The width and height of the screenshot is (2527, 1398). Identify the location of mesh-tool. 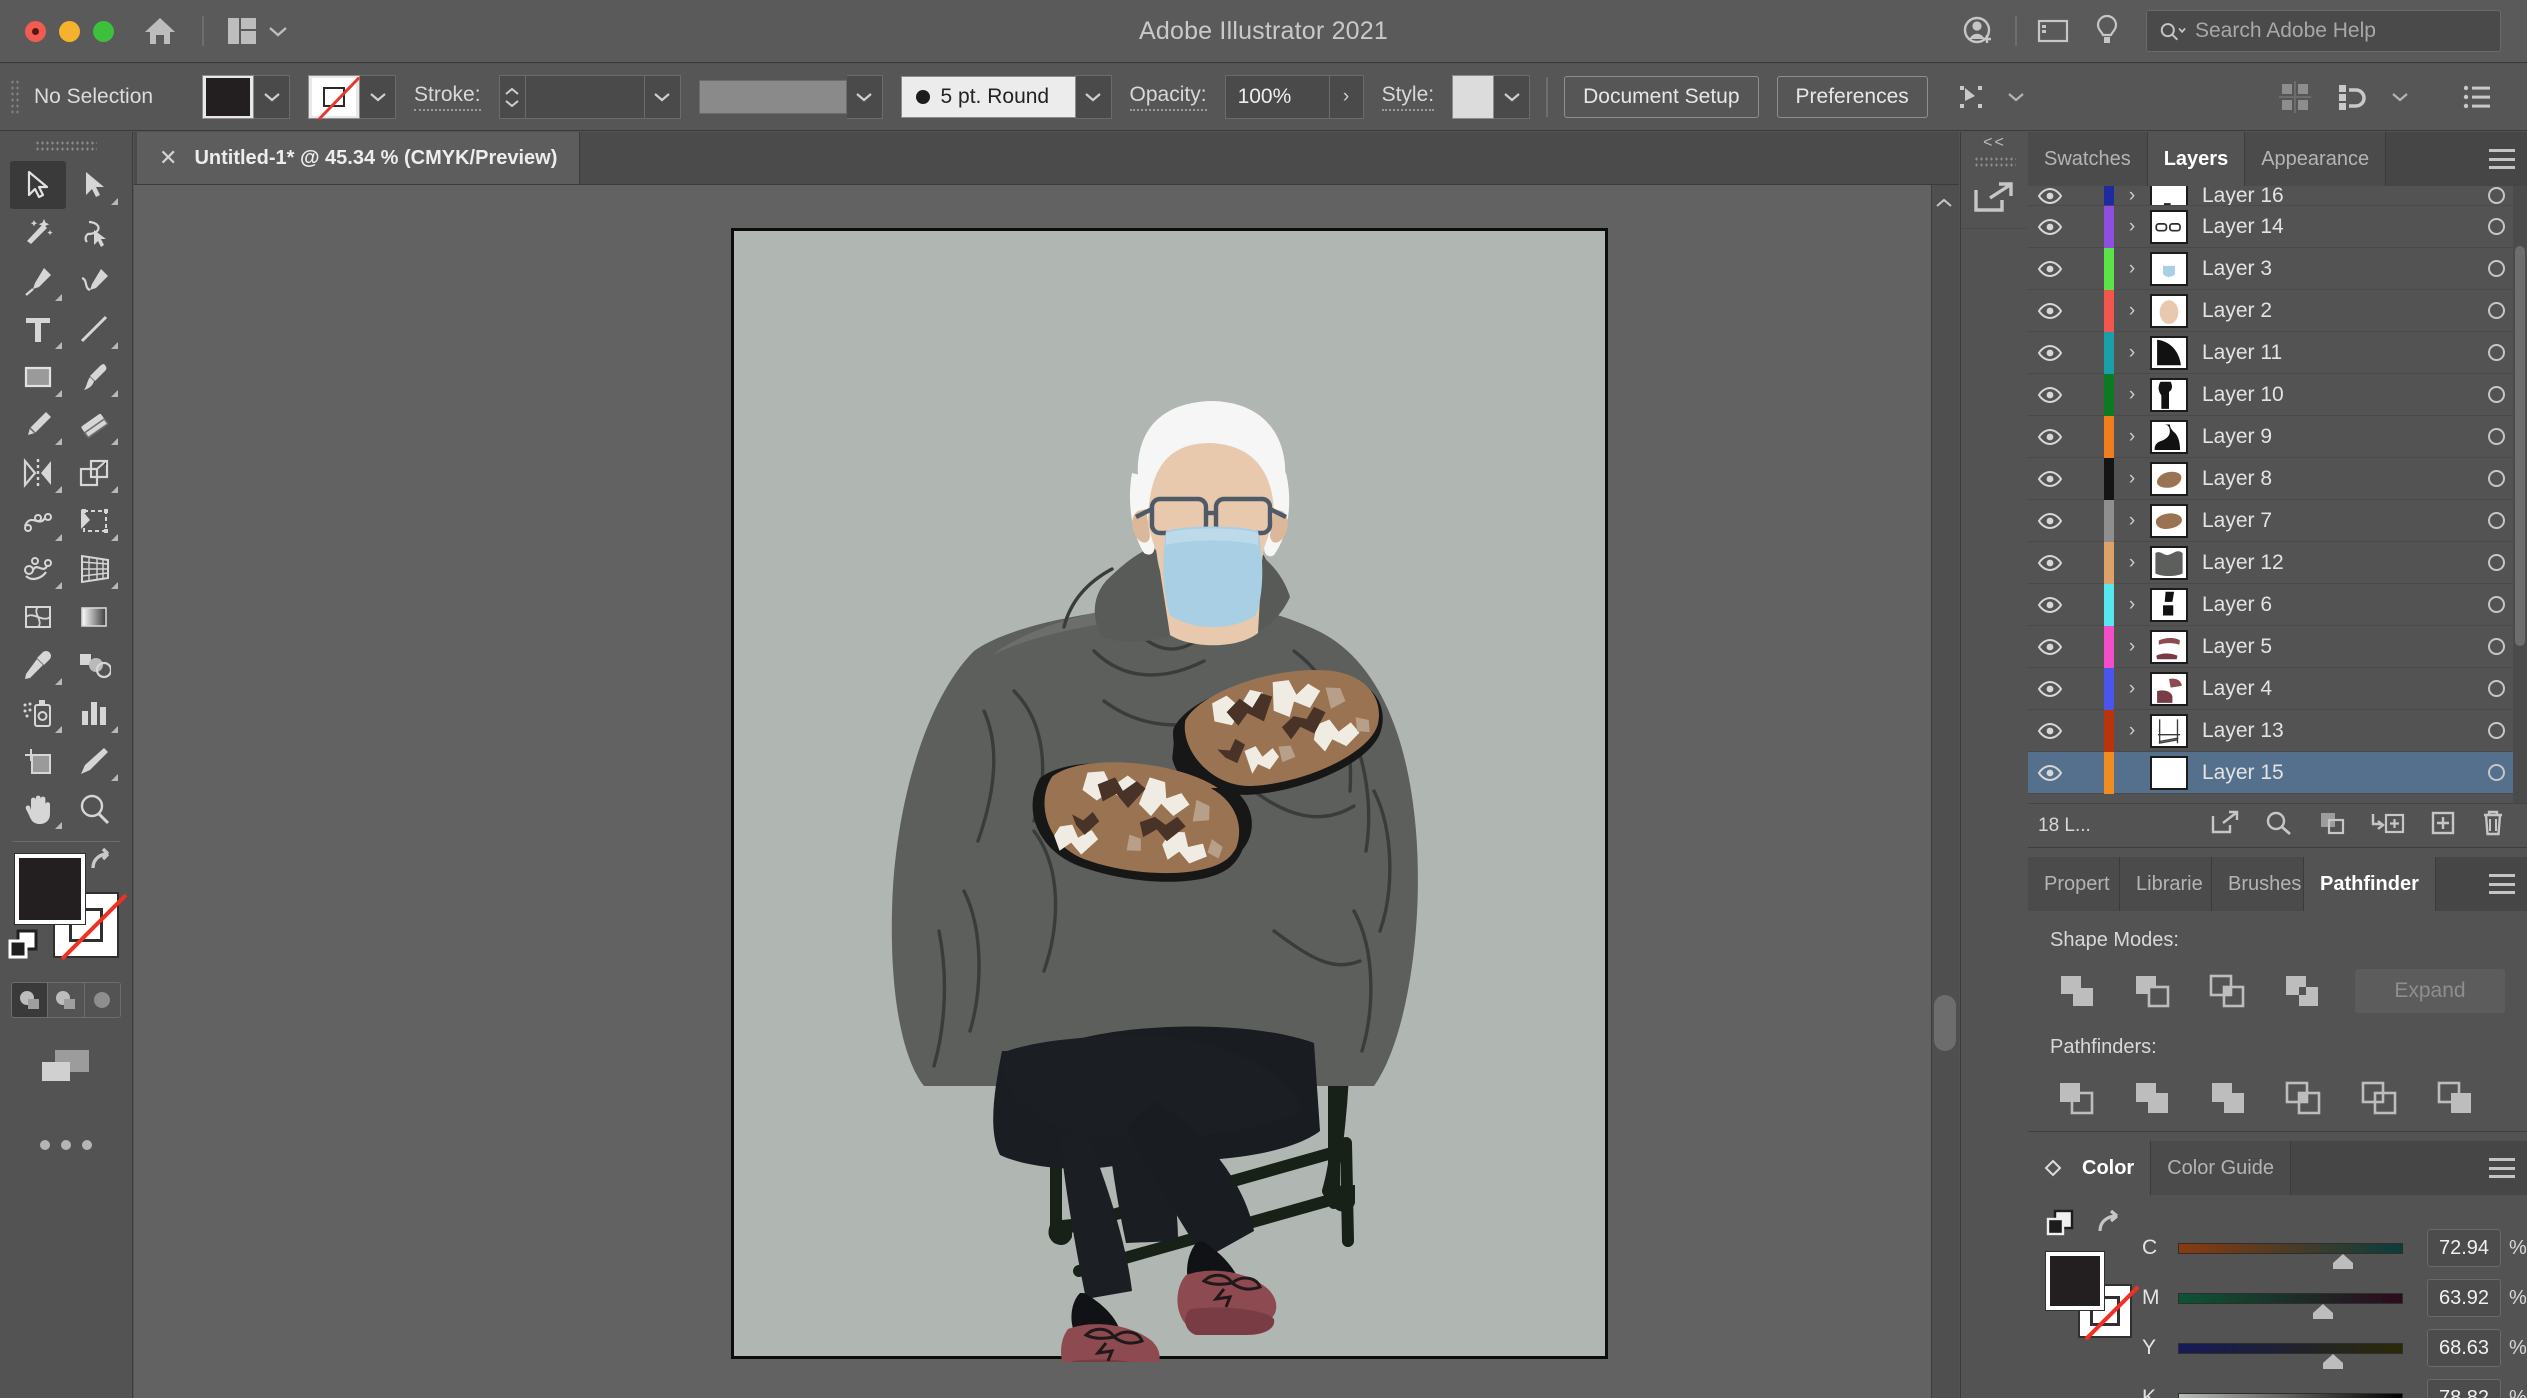
(38, 617).